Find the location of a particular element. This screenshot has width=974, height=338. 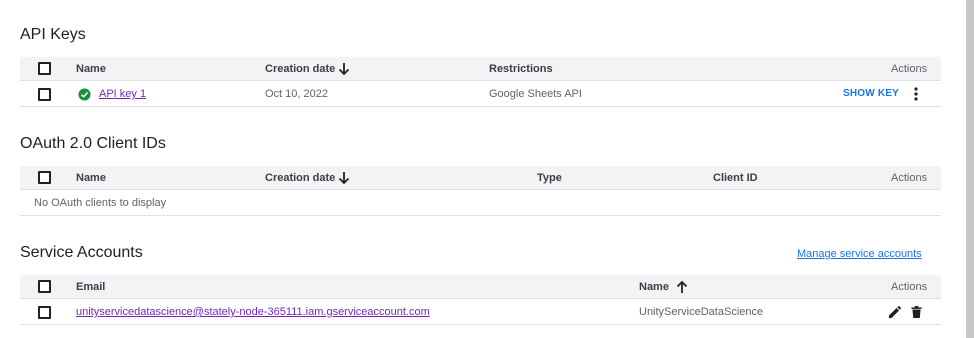

empty-state-row: No OAuth clients to display is located at coordinates (480, 203).